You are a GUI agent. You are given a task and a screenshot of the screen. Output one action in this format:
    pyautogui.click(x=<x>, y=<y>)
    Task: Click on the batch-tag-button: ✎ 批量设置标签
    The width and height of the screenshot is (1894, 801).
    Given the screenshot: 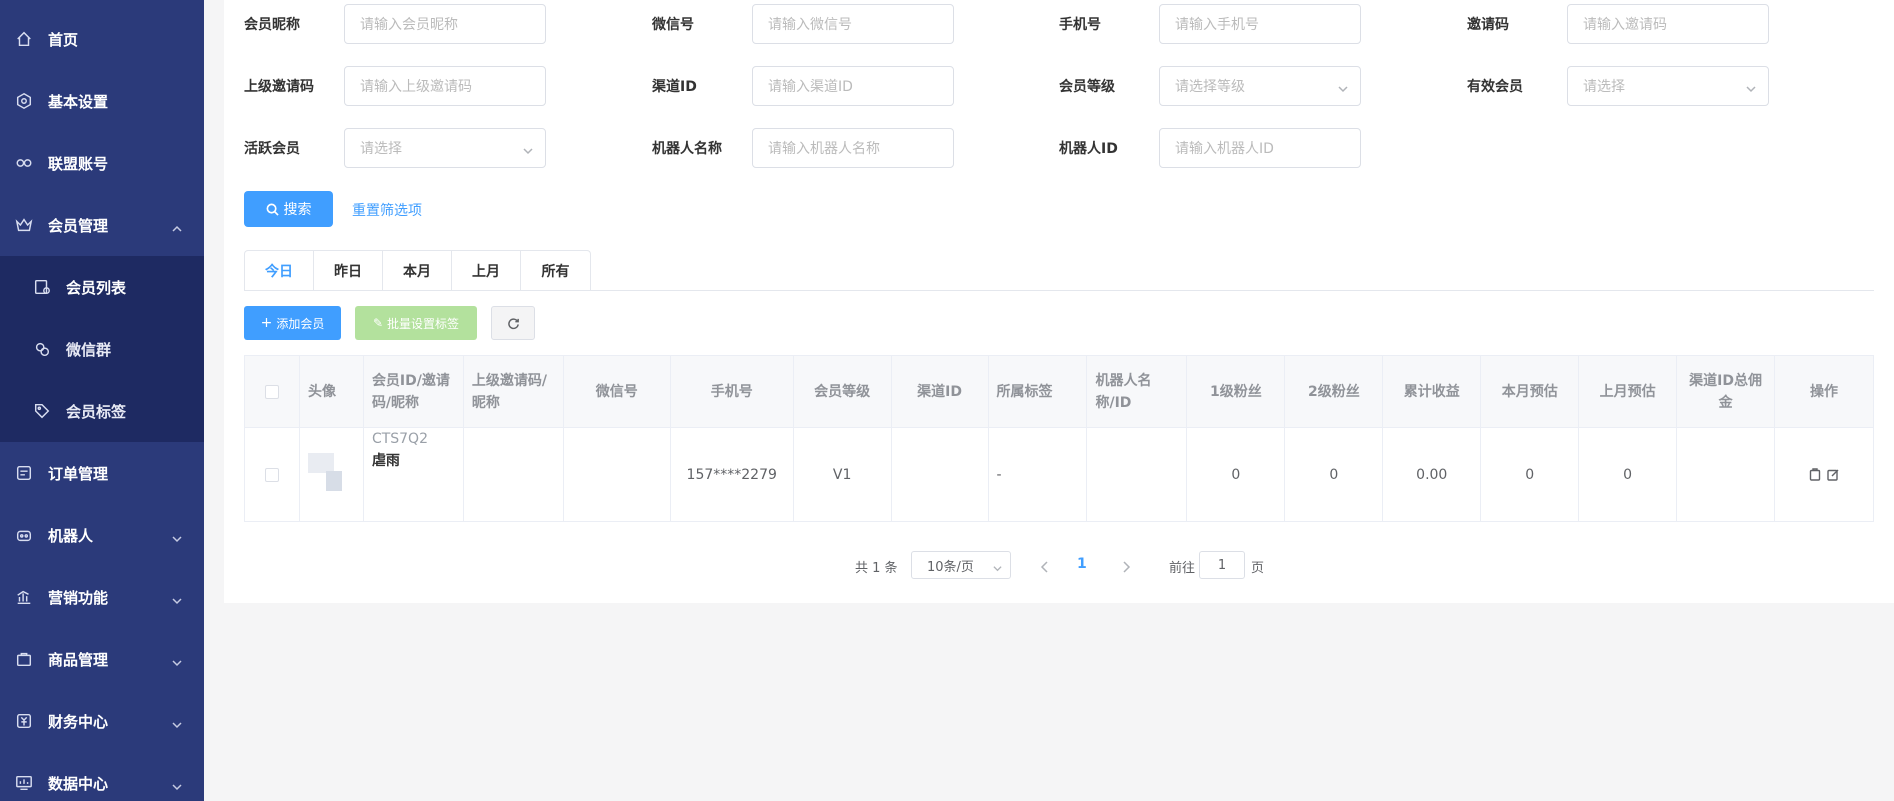 What is the action you would take?
    pyautogui.click(x=416, y=323)
    